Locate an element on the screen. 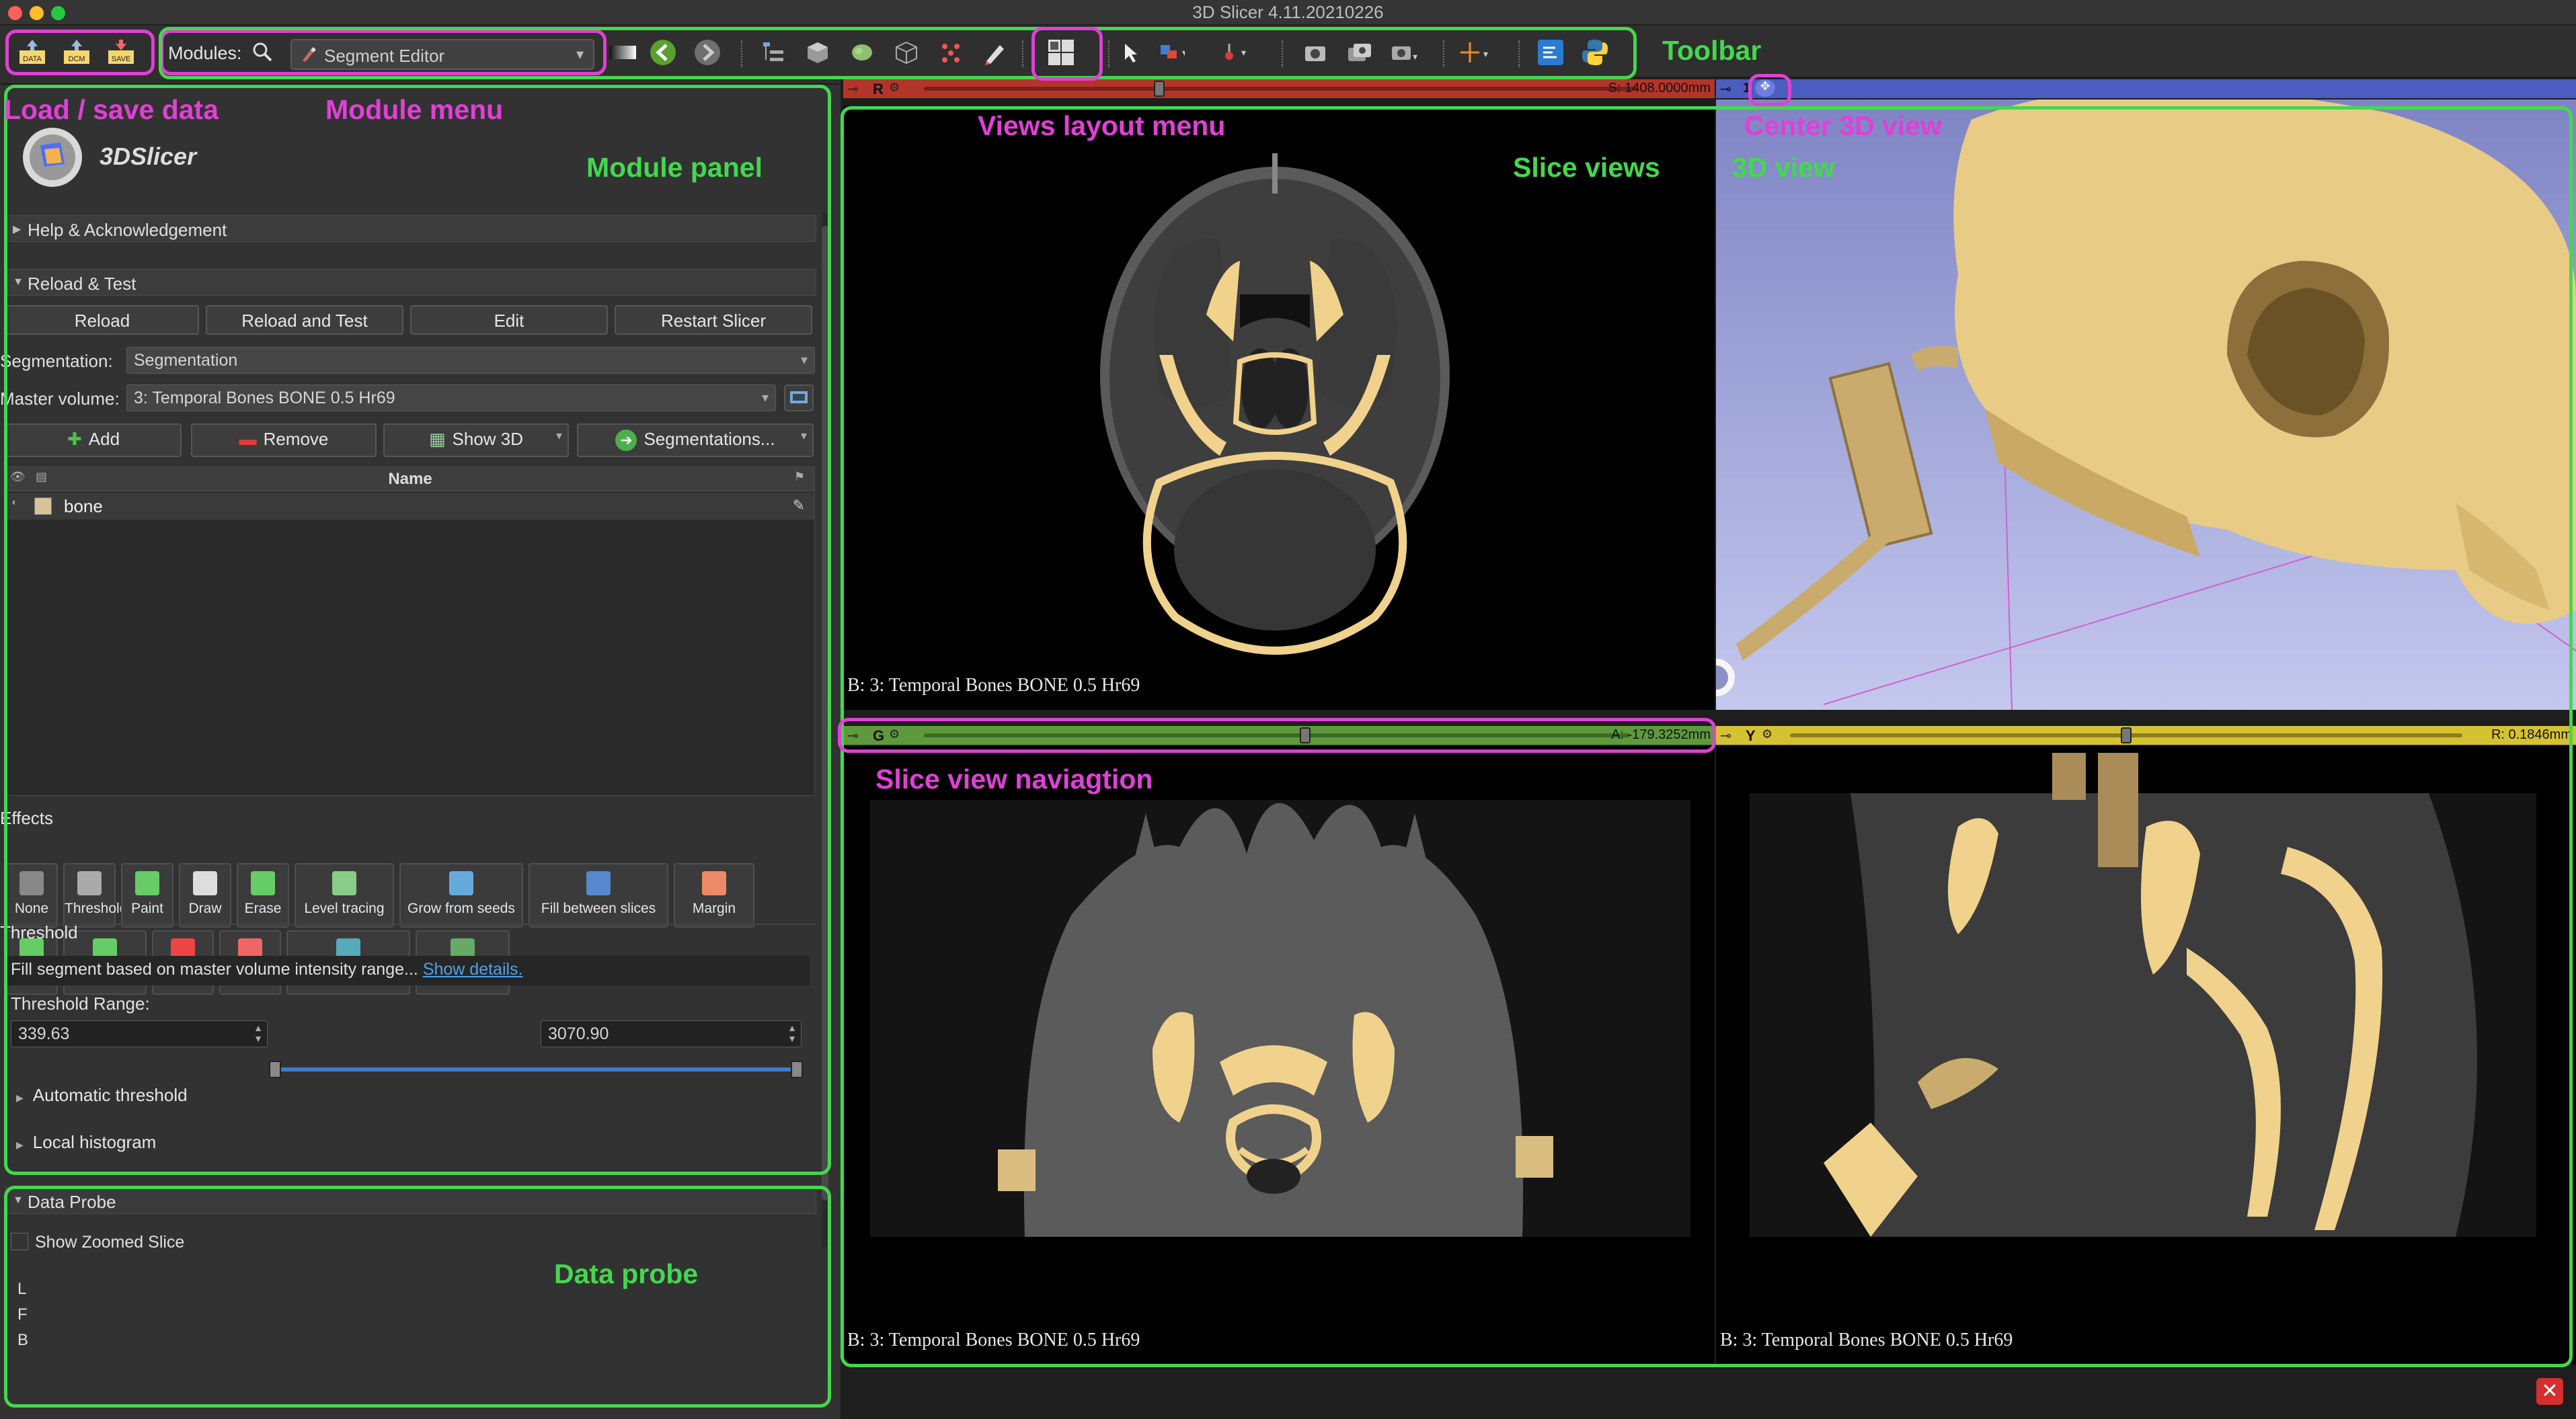 The width and height of the screenshot is (2576, 1419). red-slice-offset-track is located at coordinates (1281, 89).